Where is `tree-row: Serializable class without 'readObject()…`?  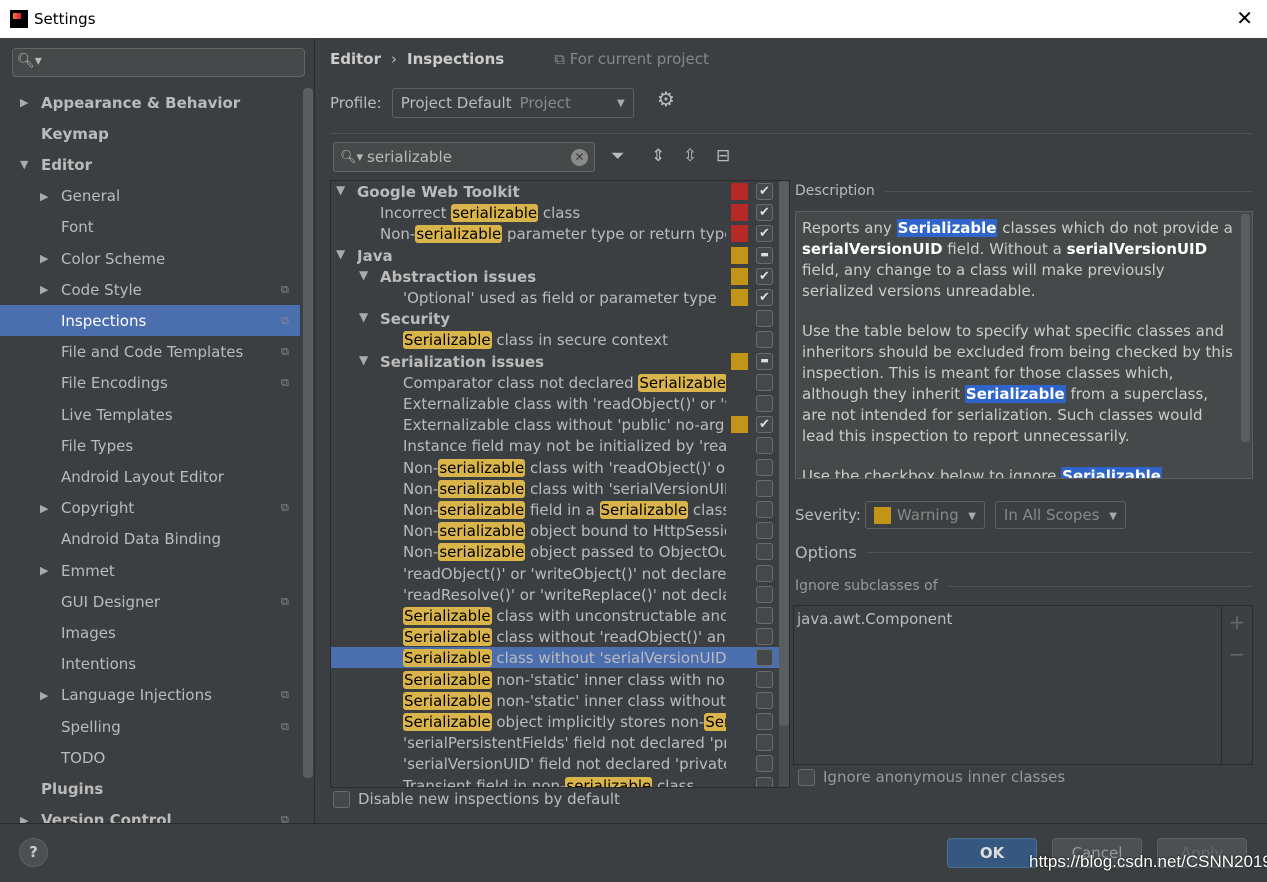
tree-row: Serializable class without 'readObject()… is located at coordinates (556, 636).